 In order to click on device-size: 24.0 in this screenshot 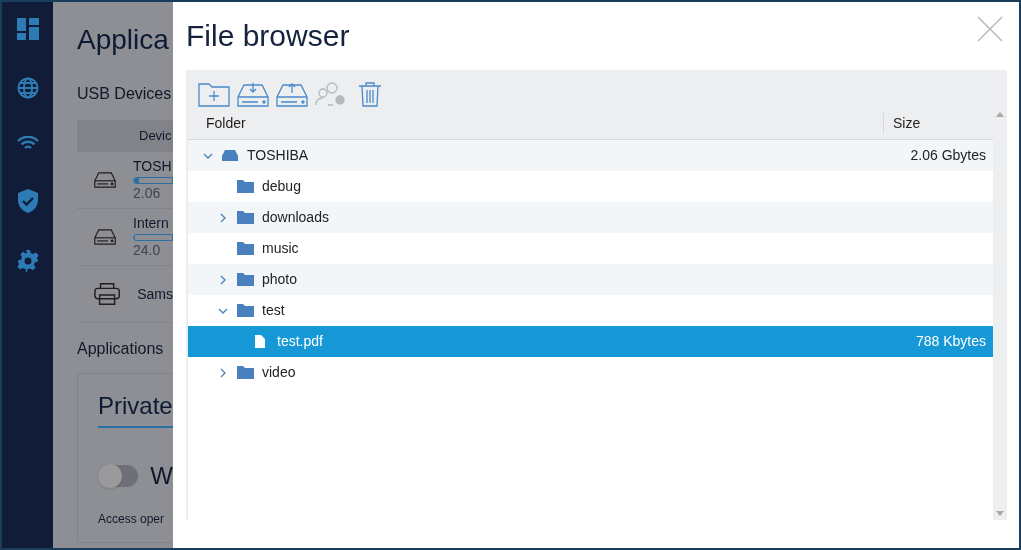, I will do `click(147, 250)`.